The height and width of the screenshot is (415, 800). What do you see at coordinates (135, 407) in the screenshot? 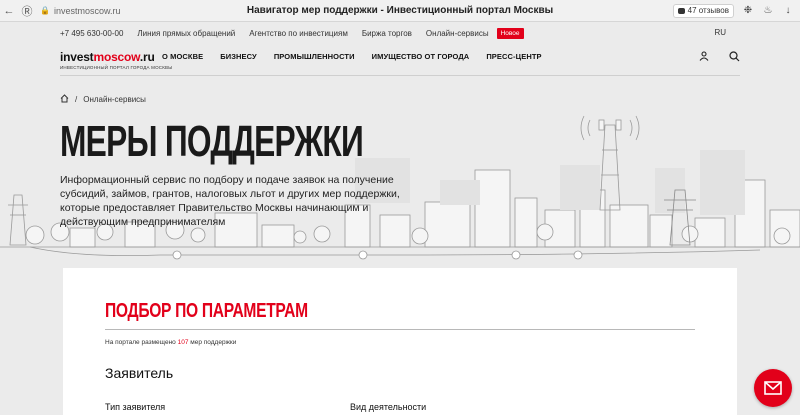
I see `applicant-type-label: Тип заявителя` at bounding box center [135, 407].